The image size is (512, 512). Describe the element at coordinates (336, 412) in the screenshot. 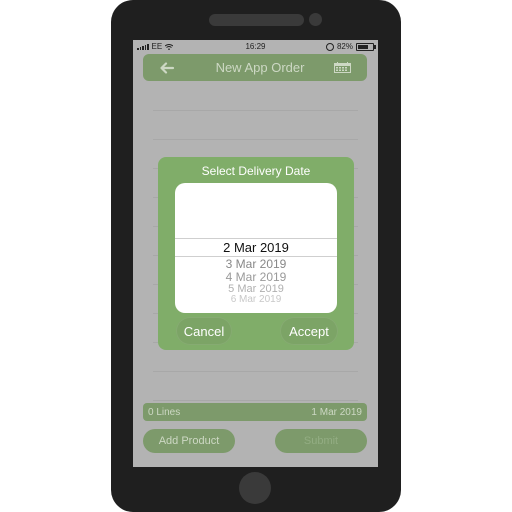

I see `delivery-date-label: 1 Mar 2019` at that location.